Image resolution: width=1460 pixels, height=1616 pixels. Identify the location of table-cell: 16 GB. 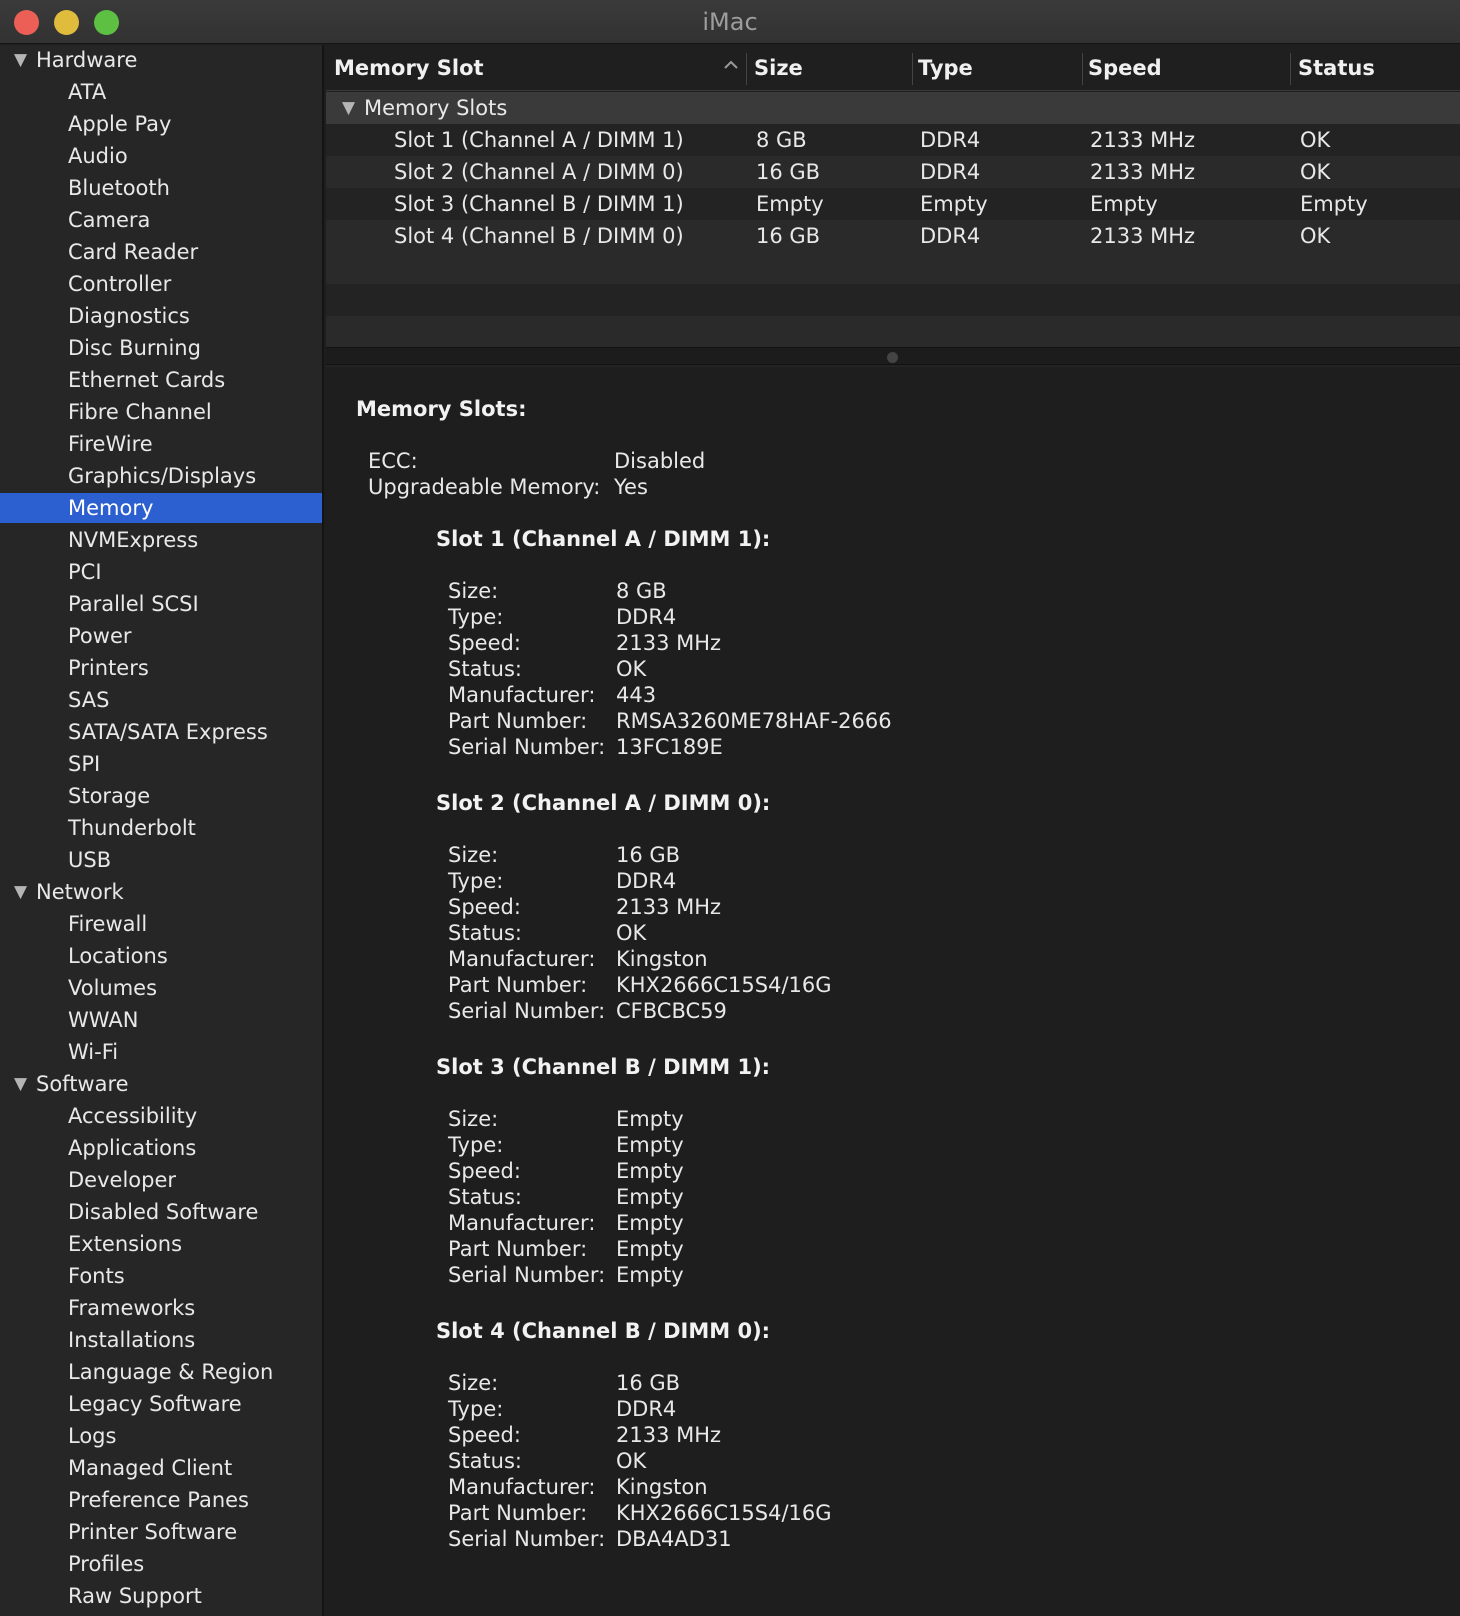
(788, 236).